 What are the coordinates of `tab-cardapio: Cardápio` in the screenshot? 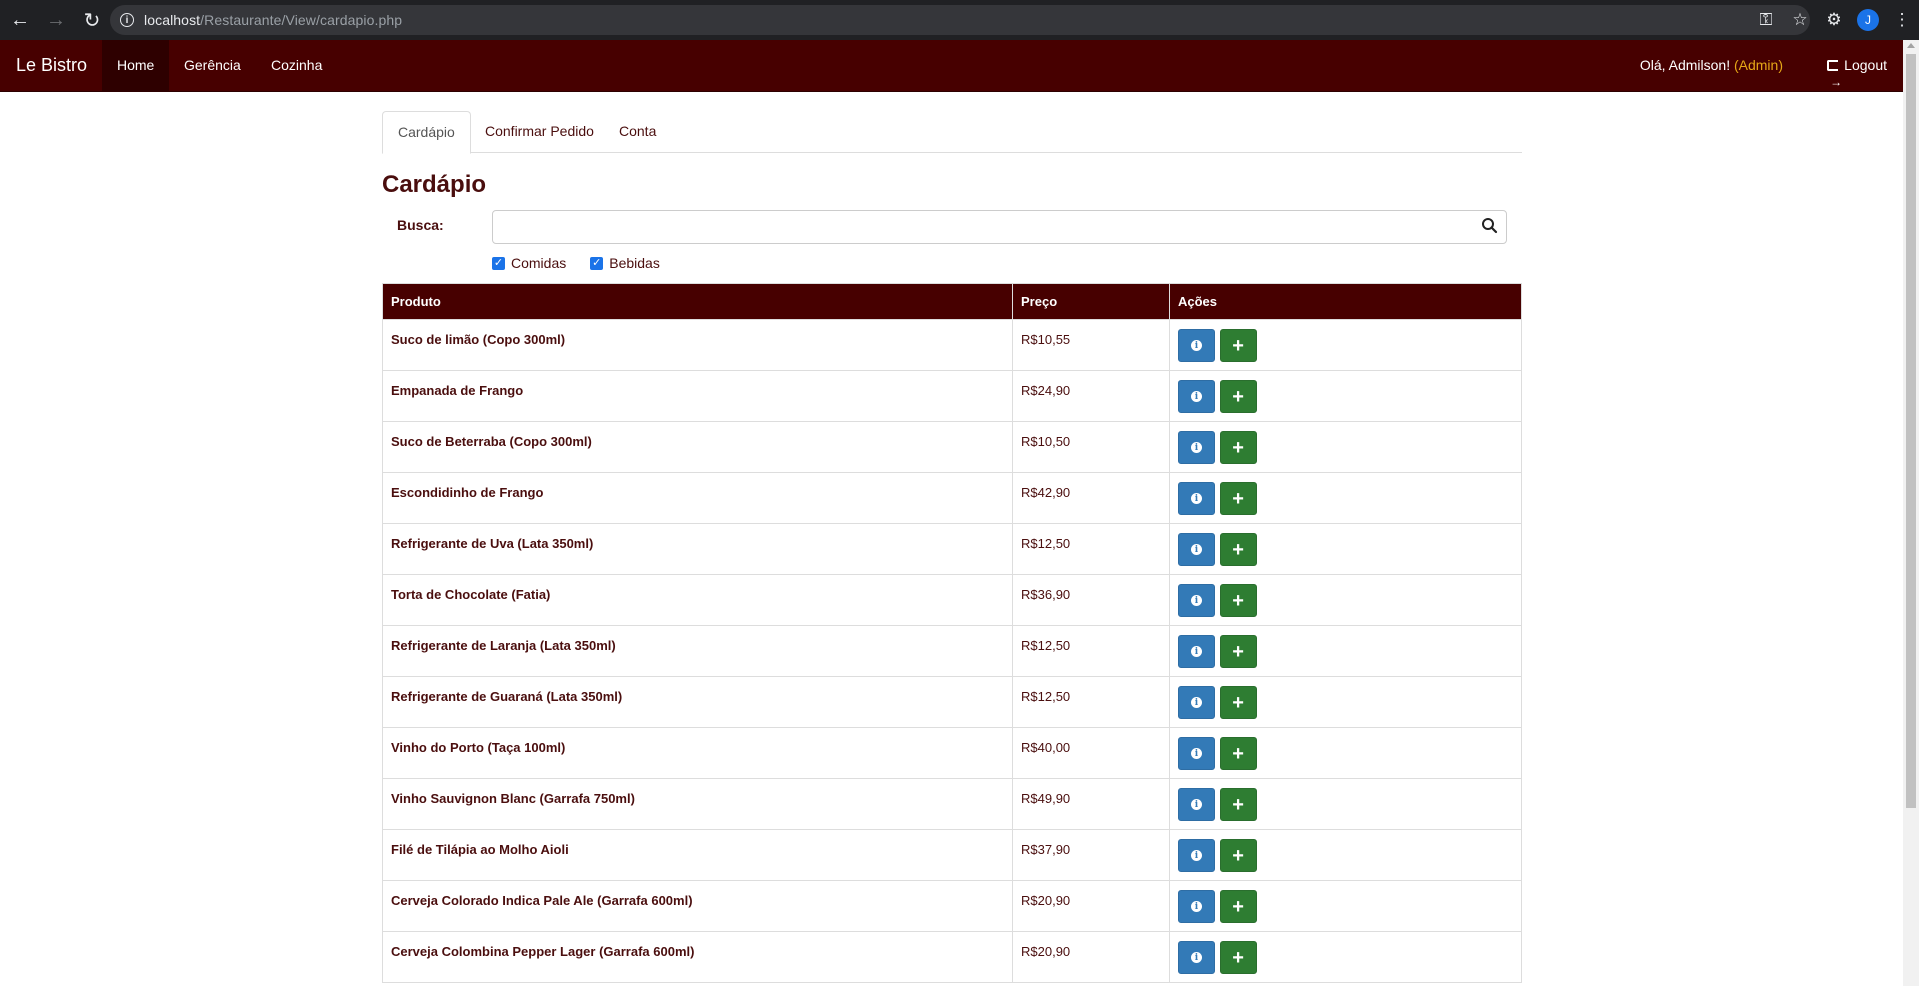 It's located at (426, 132).